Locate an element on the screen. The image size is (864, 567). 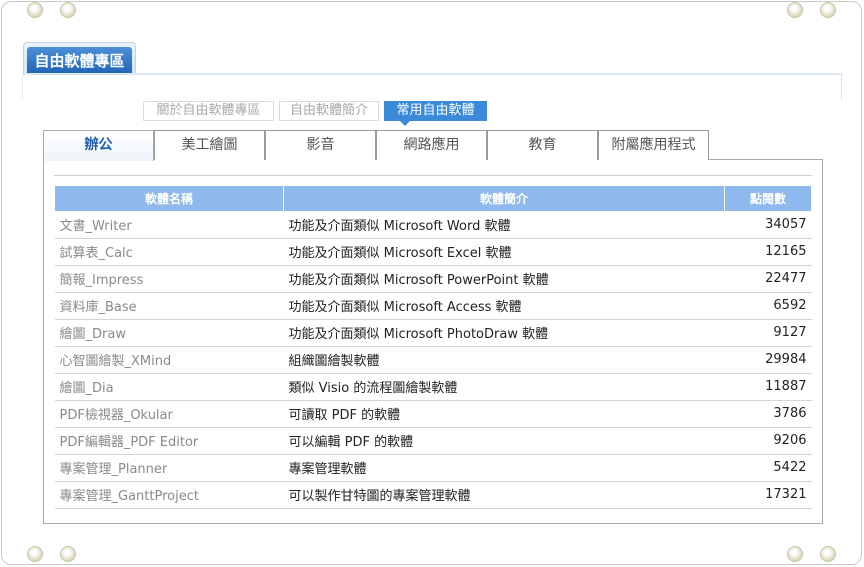
hit-count: 17321 is located at coordinates (768, 495).